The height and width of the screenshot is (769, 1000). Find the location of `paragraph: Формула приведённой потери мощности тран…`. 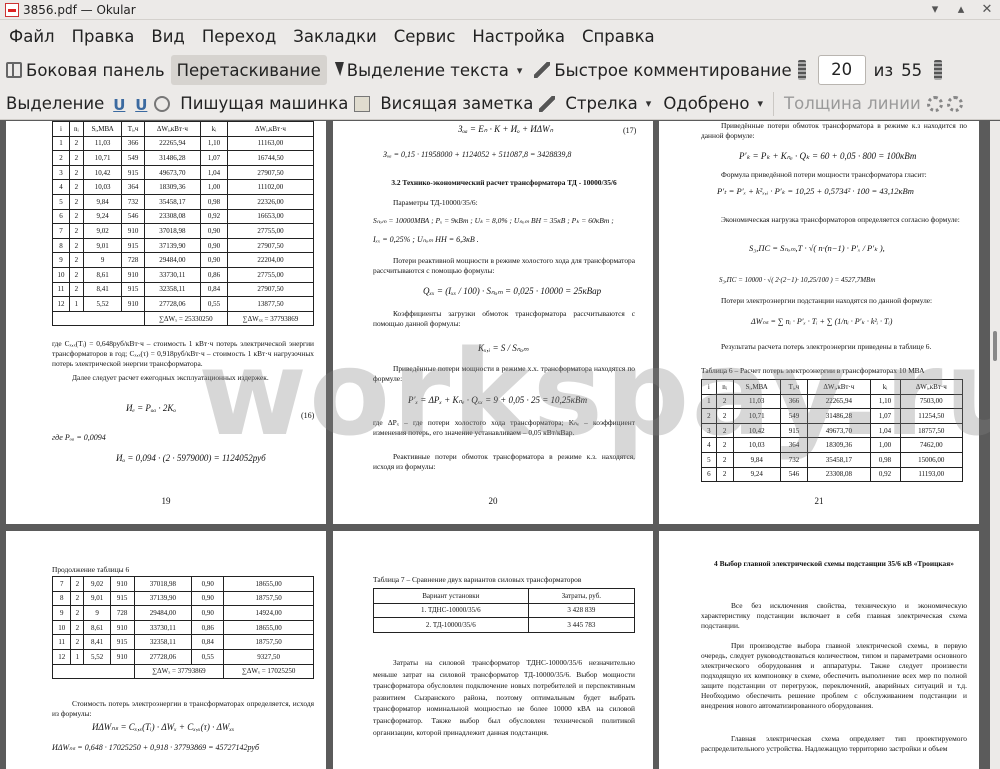

paragraph: Формула приведённой потери мощности тран… is located at coordinates (824, 174).